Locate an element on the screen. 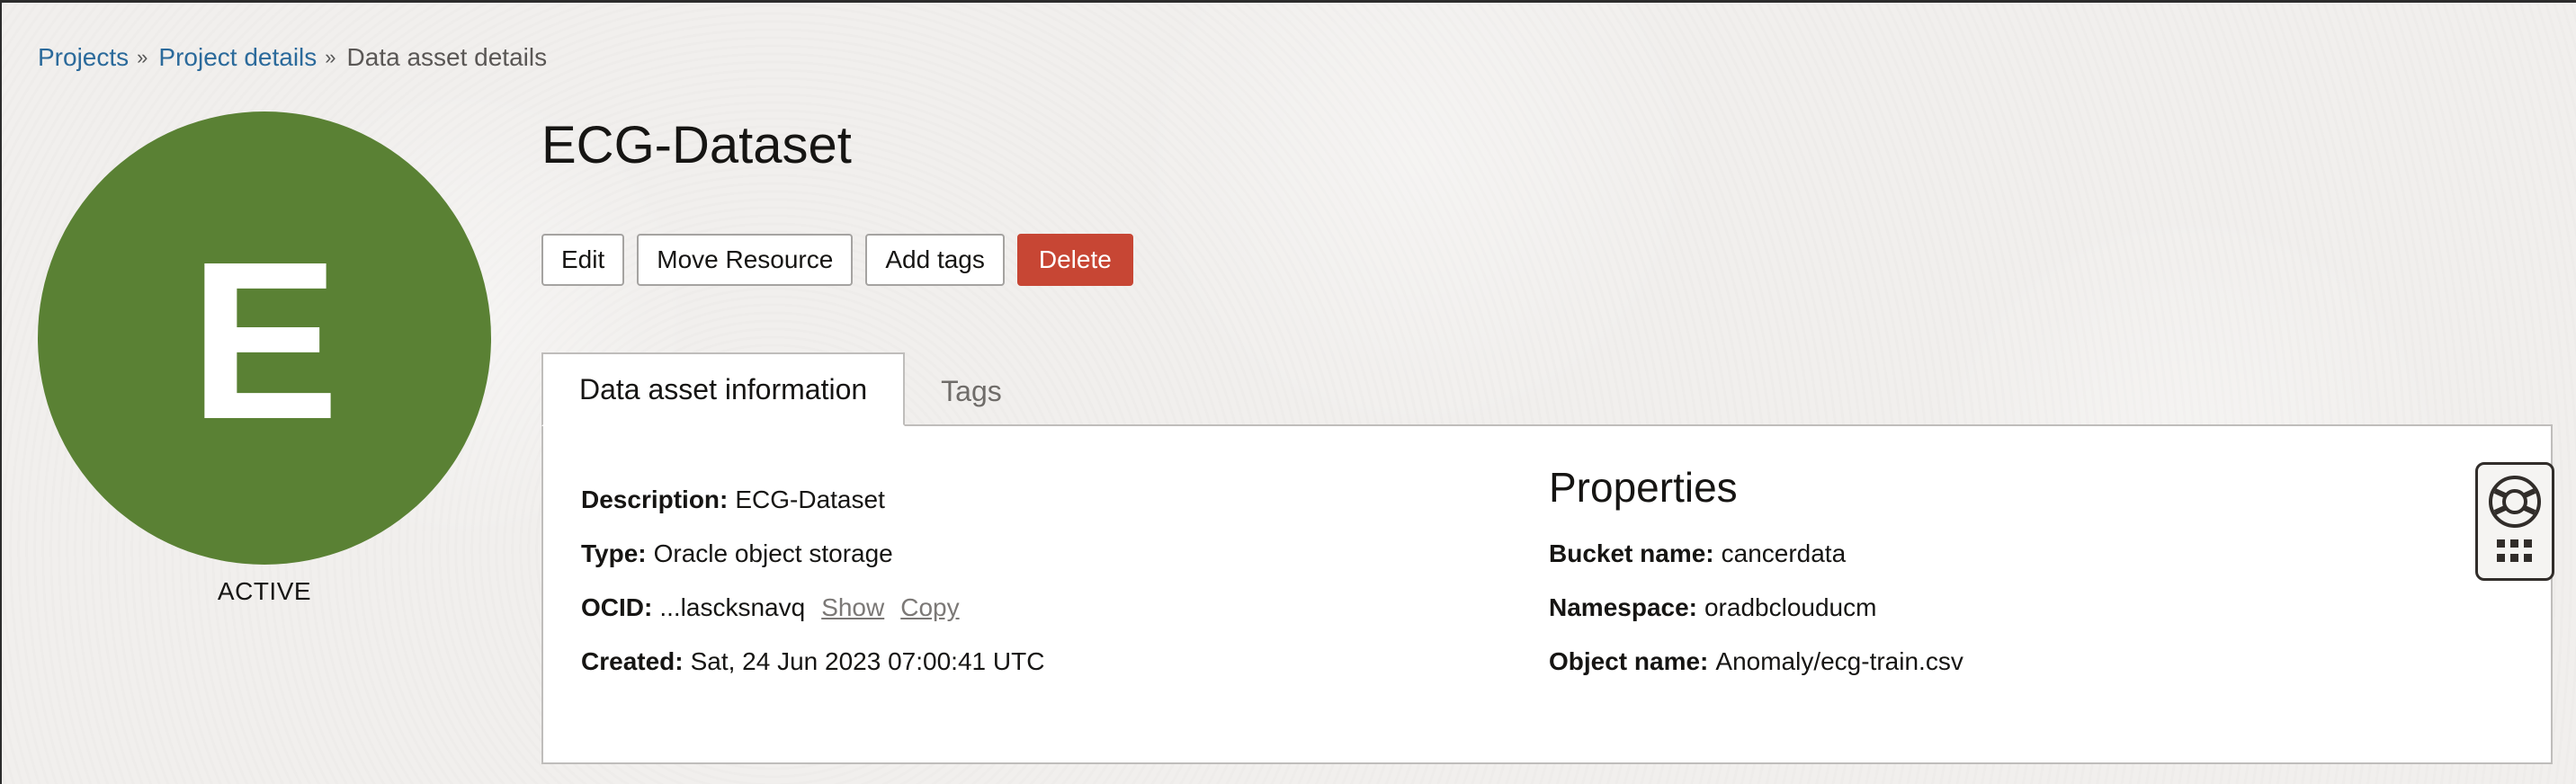 The height and width of the screenshot is (784, 2576). created-row: Created: Sat, 24 Jun 2023 07:00:41 UTC is located at coordinates (812, 662).